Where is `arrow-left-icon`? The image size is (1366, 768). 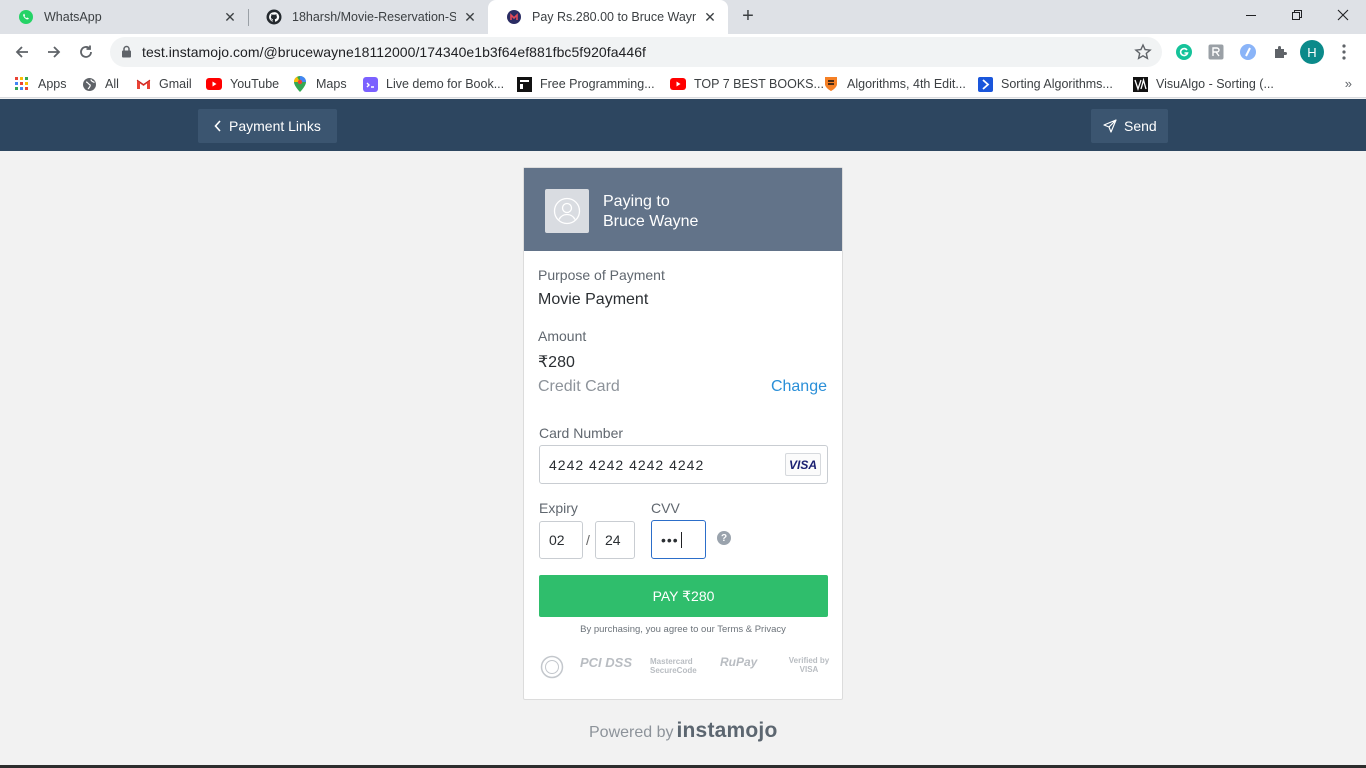 arrow-left-icon is located at coordinates (21, 52).